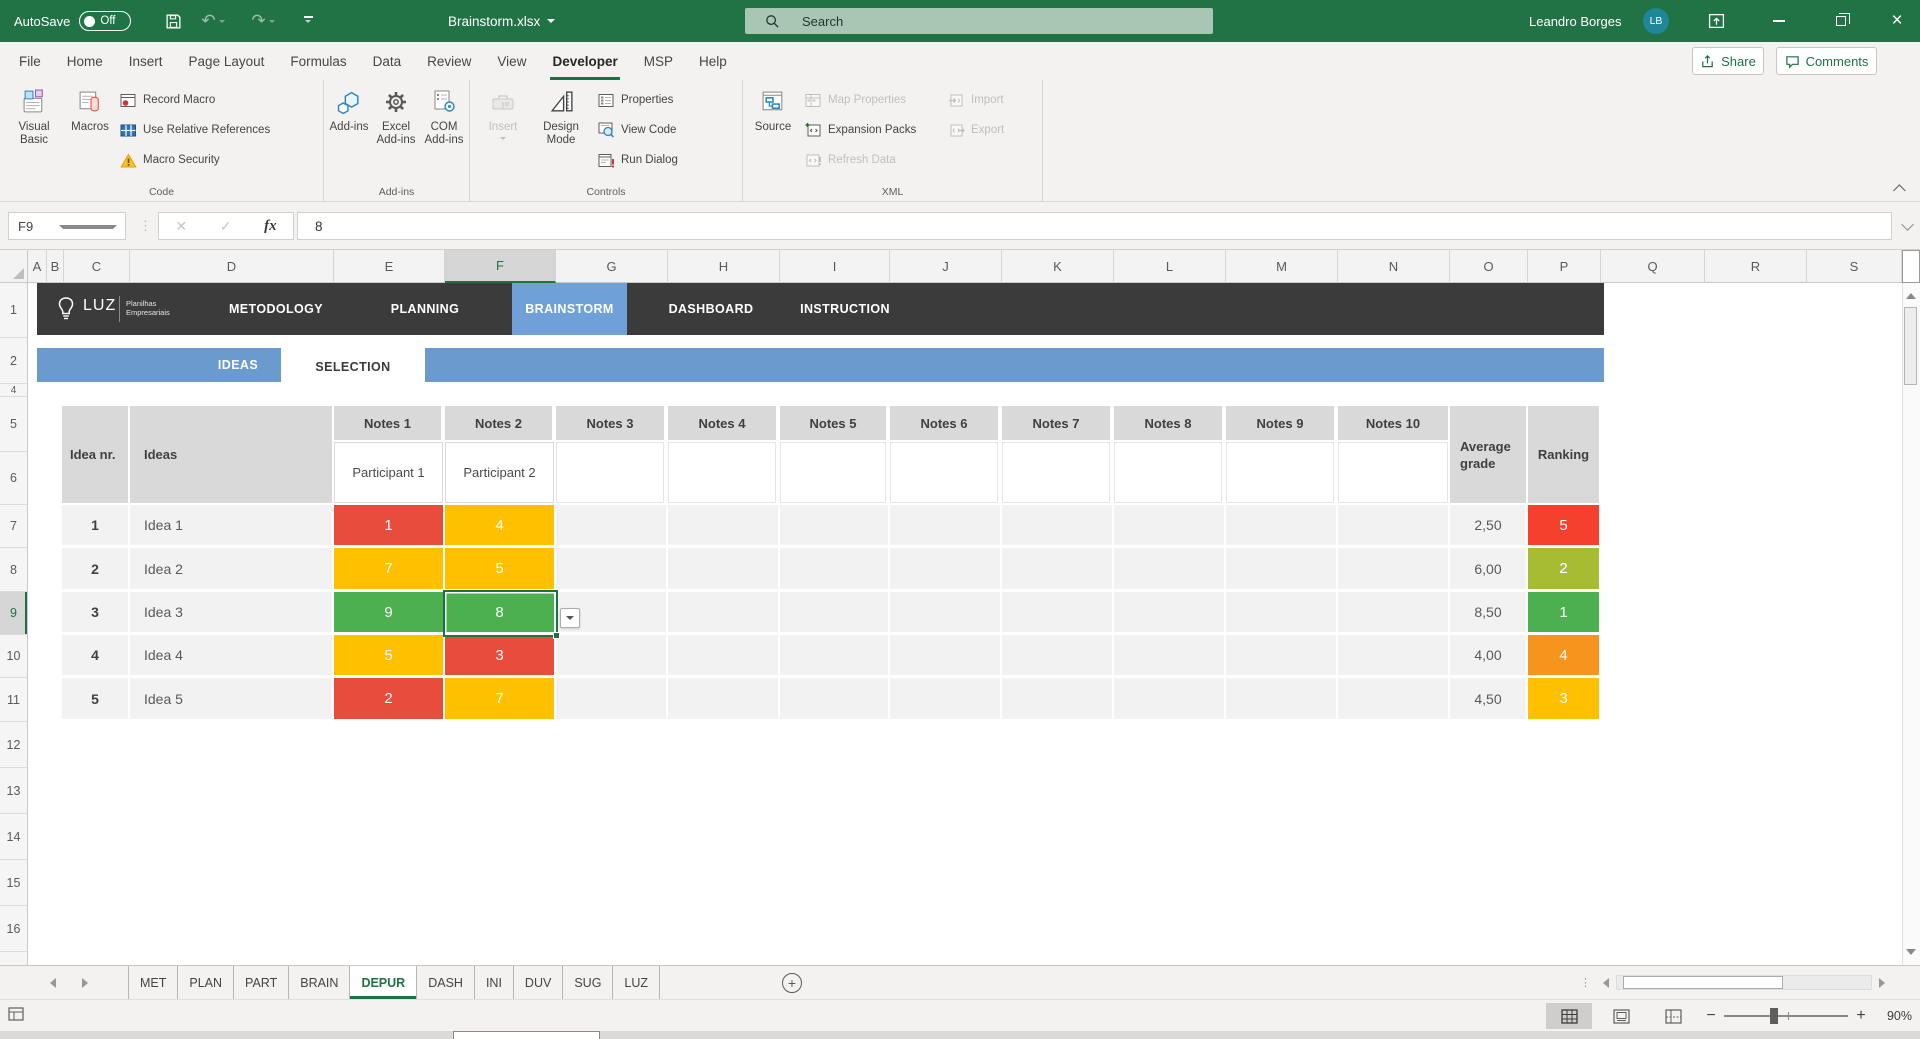  What do you see at coordinates (833, 423) in the screenshot?
I see `header-note: Notes 5` at bounding box center [833, 423].